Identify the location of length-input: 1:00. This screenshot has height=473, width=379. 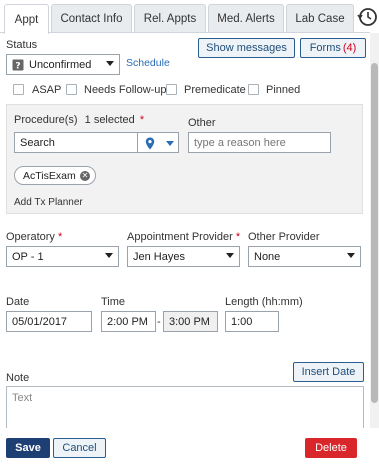
(252, 321).